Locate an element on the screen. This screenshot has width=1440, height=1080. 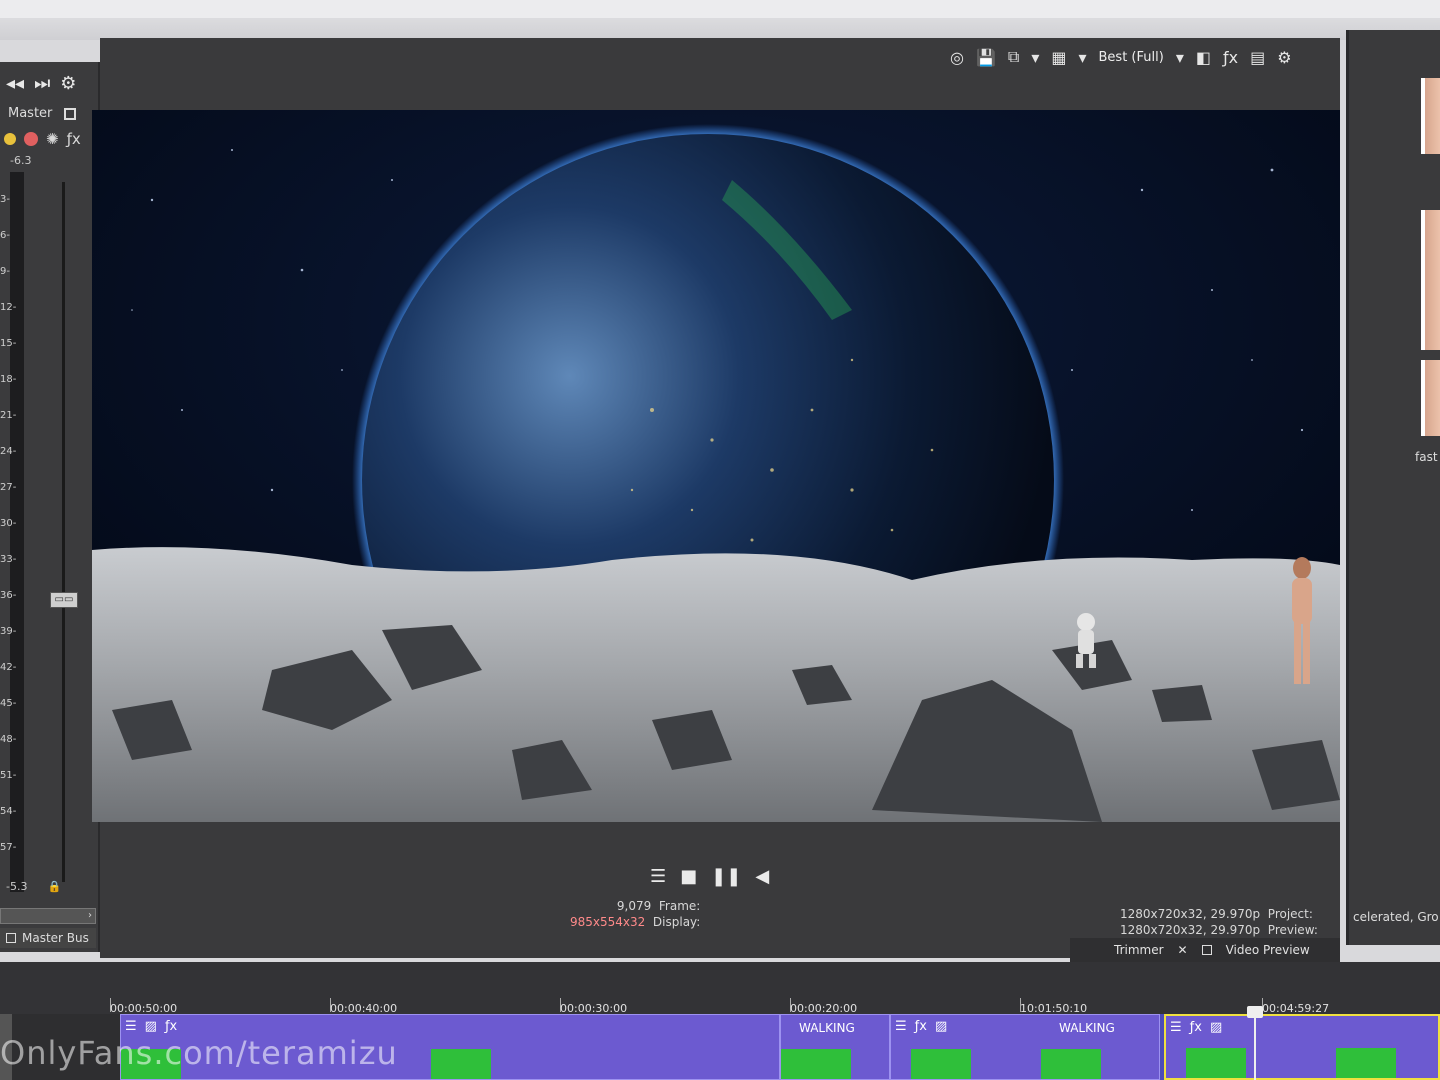
grid-overlay-icon: ▦ is located at coordinates (1058, 57).